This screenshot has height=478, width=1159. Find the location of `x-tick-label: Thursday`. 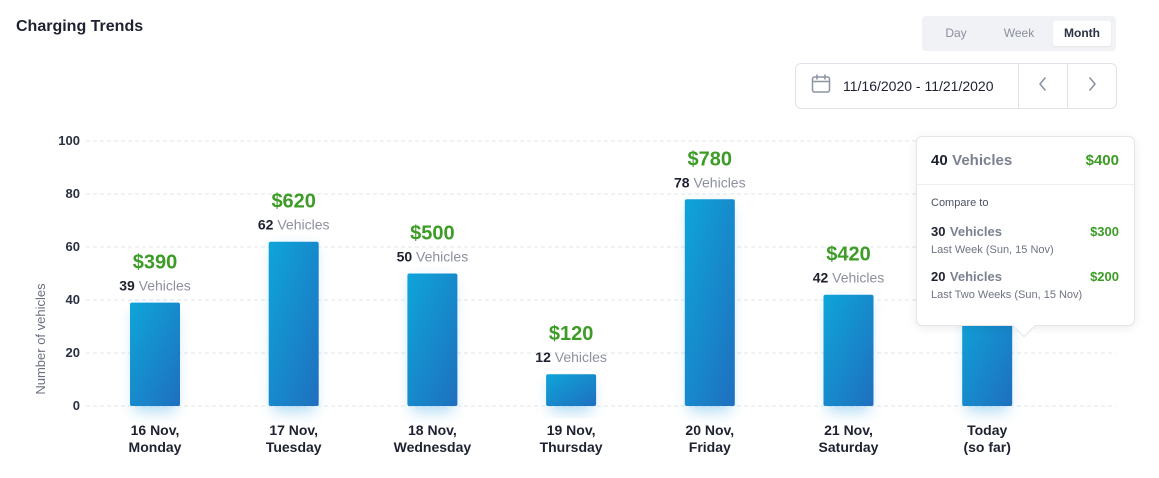

x-tick-label: Thursday is located at coordinates (571, 447).